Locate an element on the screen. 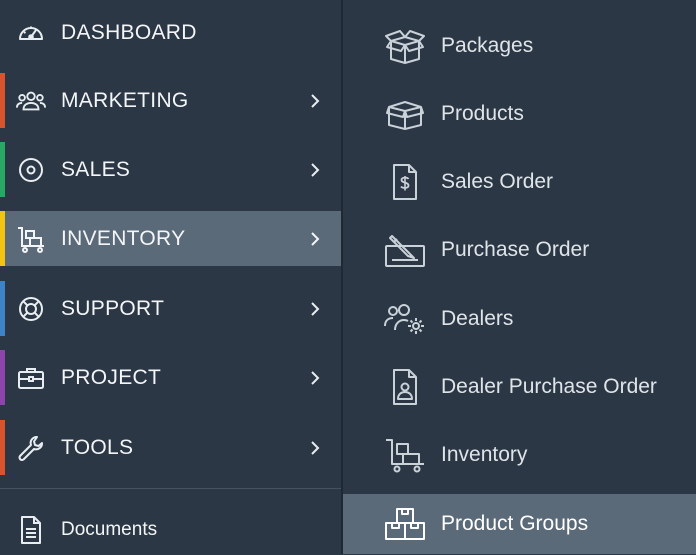  menu-divider is located at coordinates (170, 488).